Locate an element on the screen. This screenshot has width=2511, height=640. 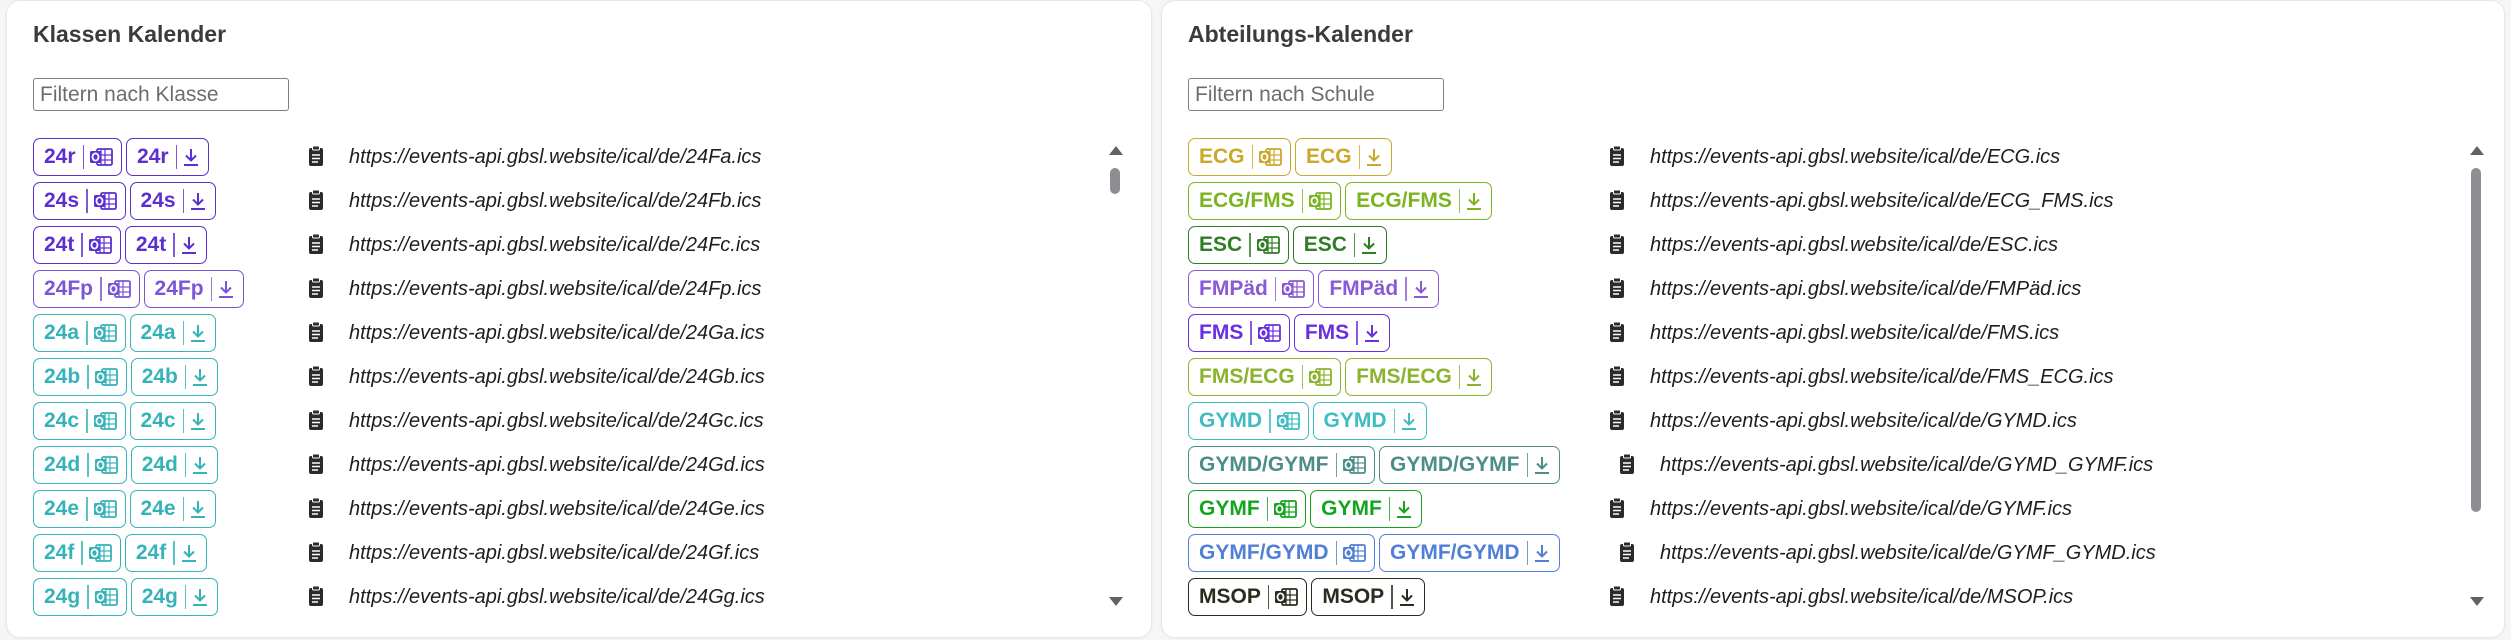
download-ics-button: ESC is located at coordinates (1340, 245).